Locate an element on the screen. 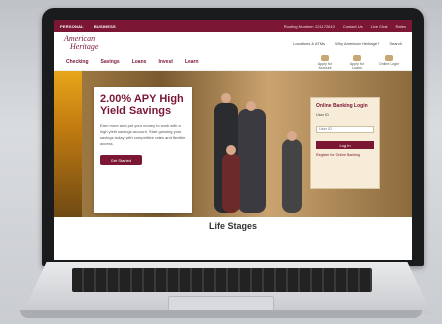 Image resolution: width=442 pixels, height=324 pixels. quick-action-apply-loans: Apply for Loans is located at coordinates (357, 62).